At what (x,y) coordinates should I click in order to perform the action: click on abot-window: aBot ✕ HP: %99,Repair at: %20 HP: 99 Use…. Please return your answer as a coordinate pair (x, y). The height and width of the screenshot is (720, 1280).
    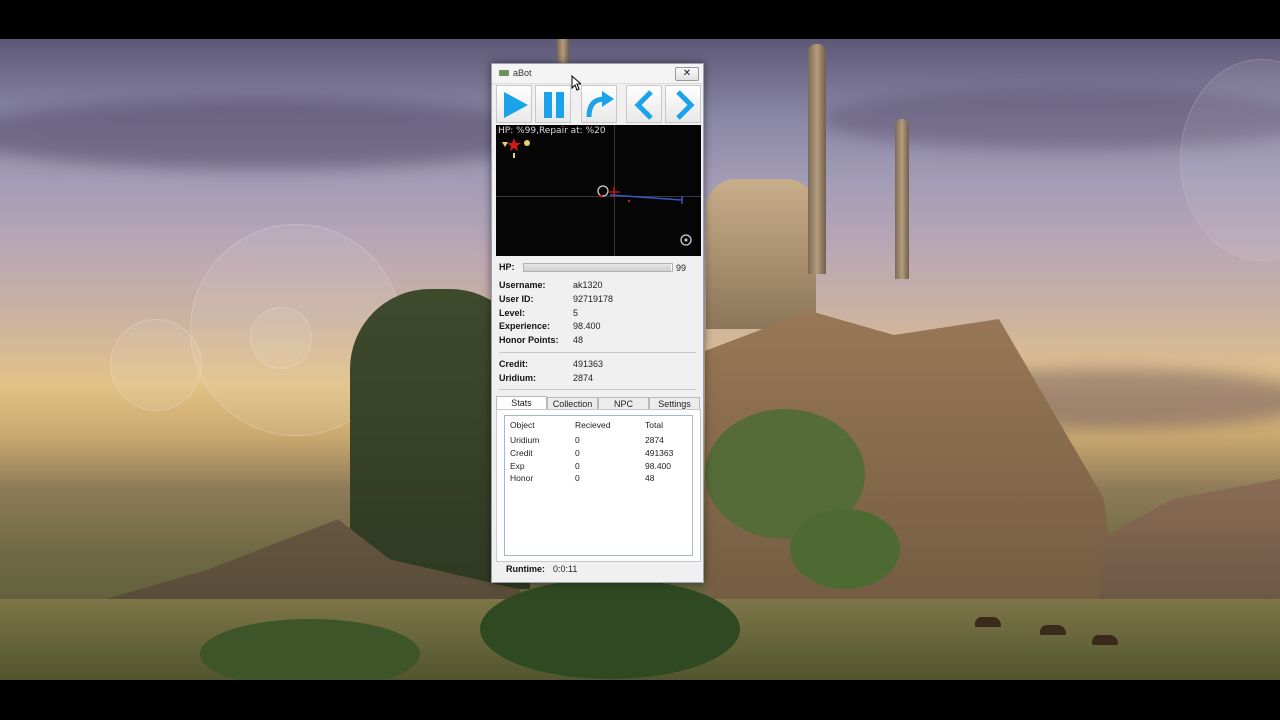
    Looking at the image, I should click on (597, 323).